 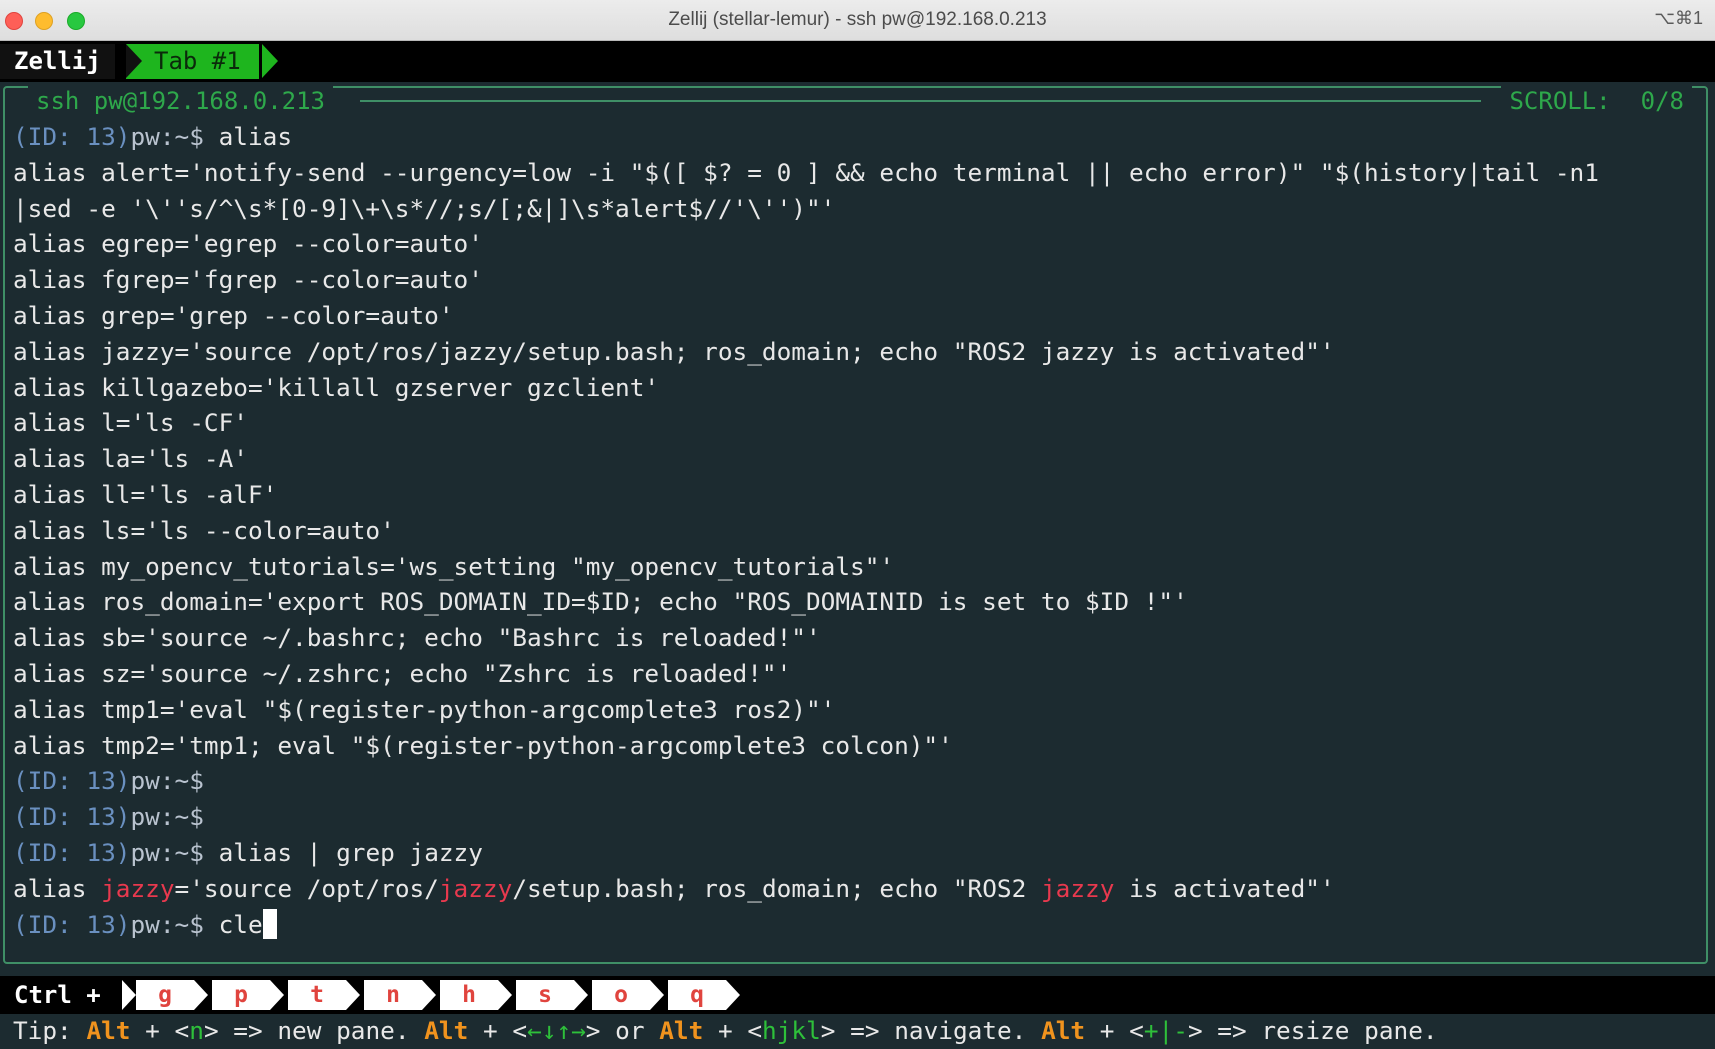 I want to click on grep-text: /setup.bash; ros_domain; echo "ROS2, so click(x=776, y=888).